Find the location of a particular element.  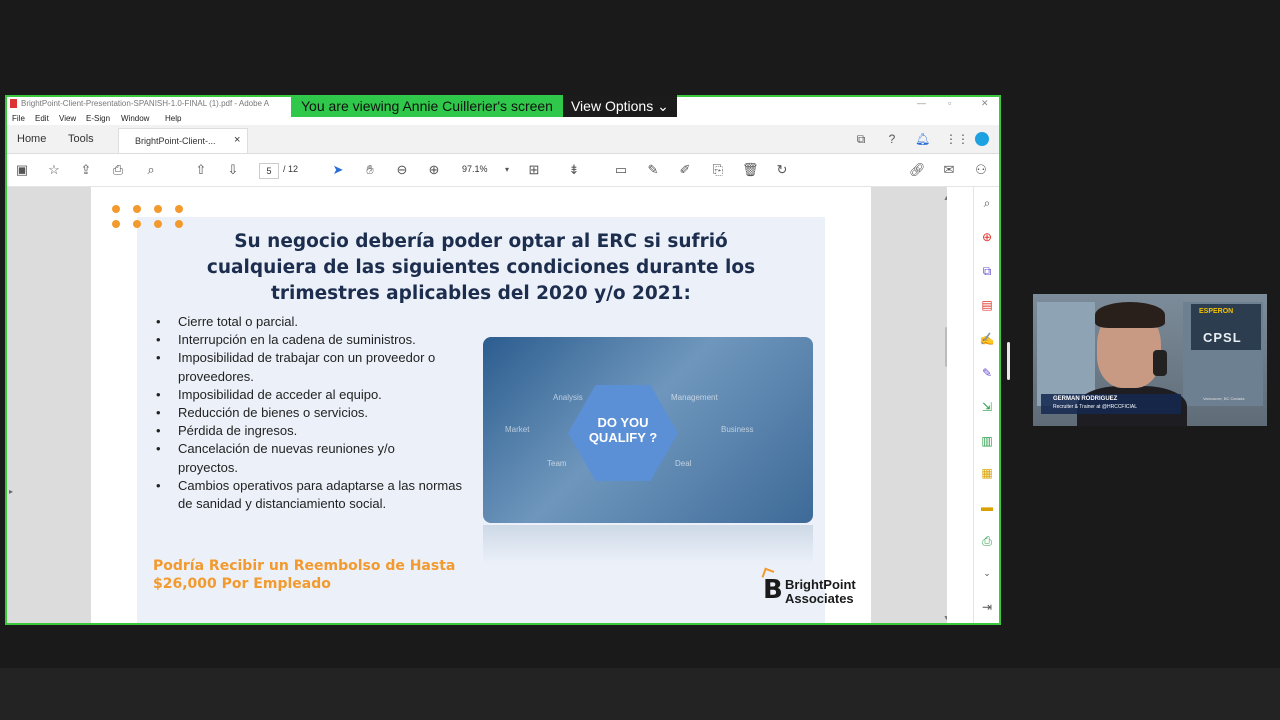

print-icon: ⎙ is located at coordinates (118, 170).